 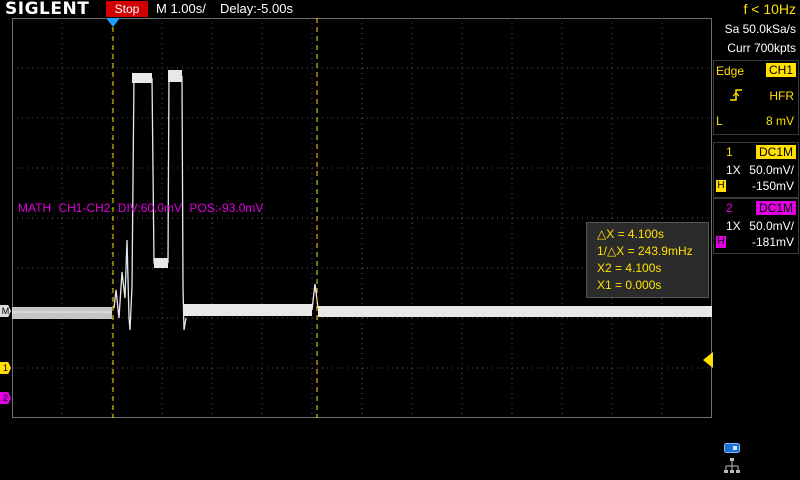 I want to click on ch1-marker: 1, so click(x=5, y=368).